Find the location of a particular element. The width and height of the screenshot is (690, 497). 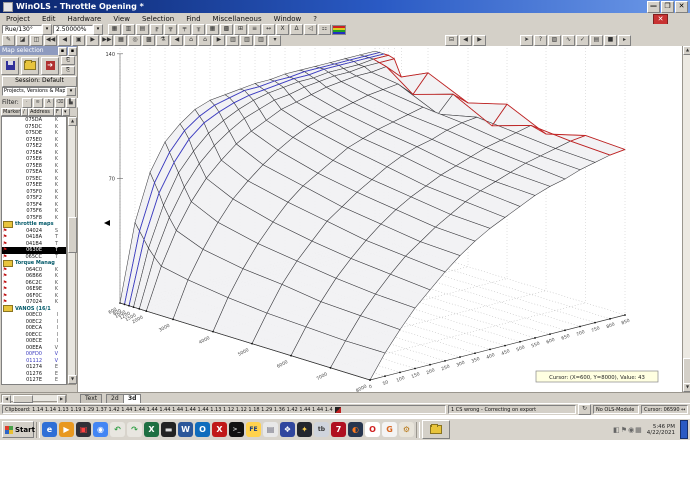

scroll-down-icon: ▼ is located at coordinates (72, 379).